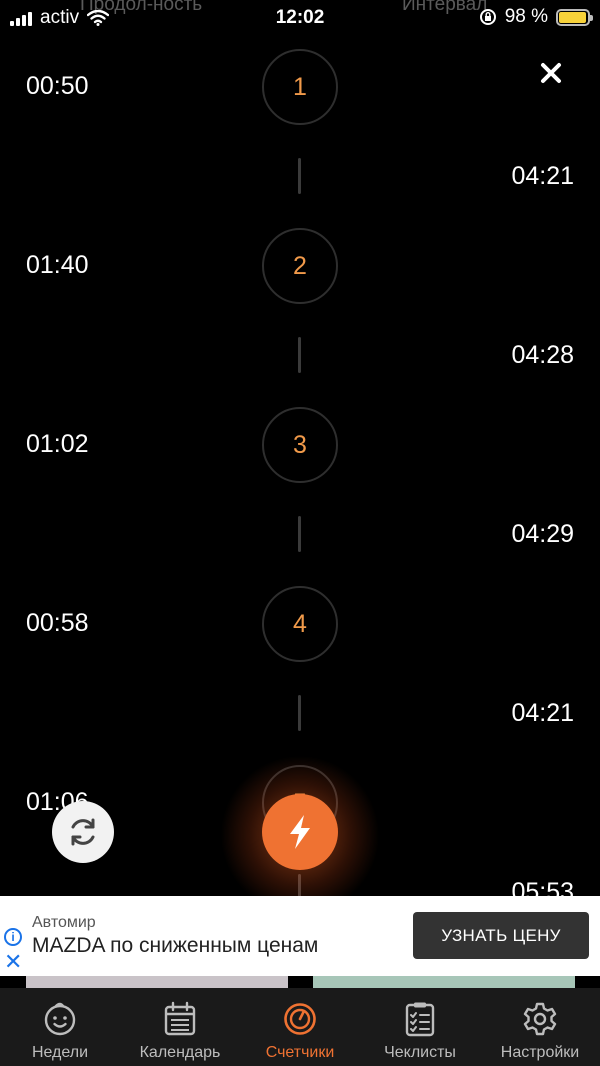  Describe the element at coordinates (60, 1019) in the screenshot. I see `baby-face-icon` at that location.